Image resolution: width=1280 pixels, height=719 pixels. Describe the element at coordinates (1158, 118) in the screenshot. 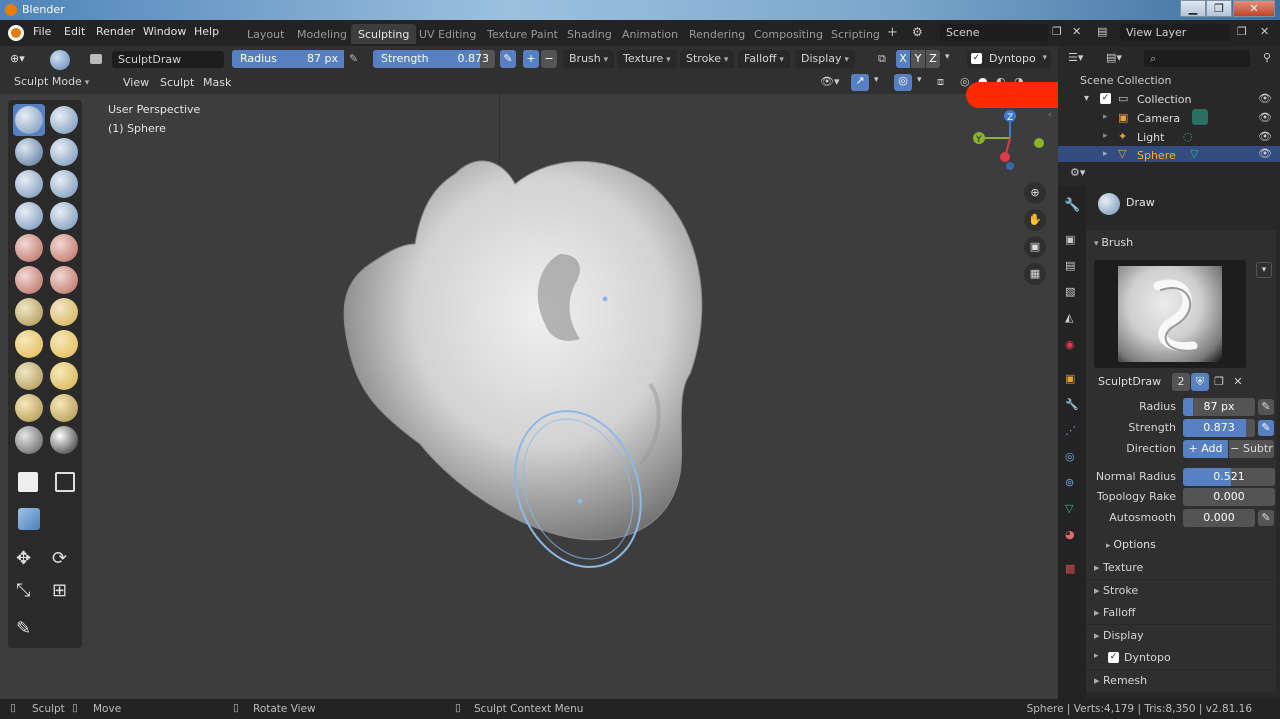

I see `outliner-item-camera: Camera` at that location.